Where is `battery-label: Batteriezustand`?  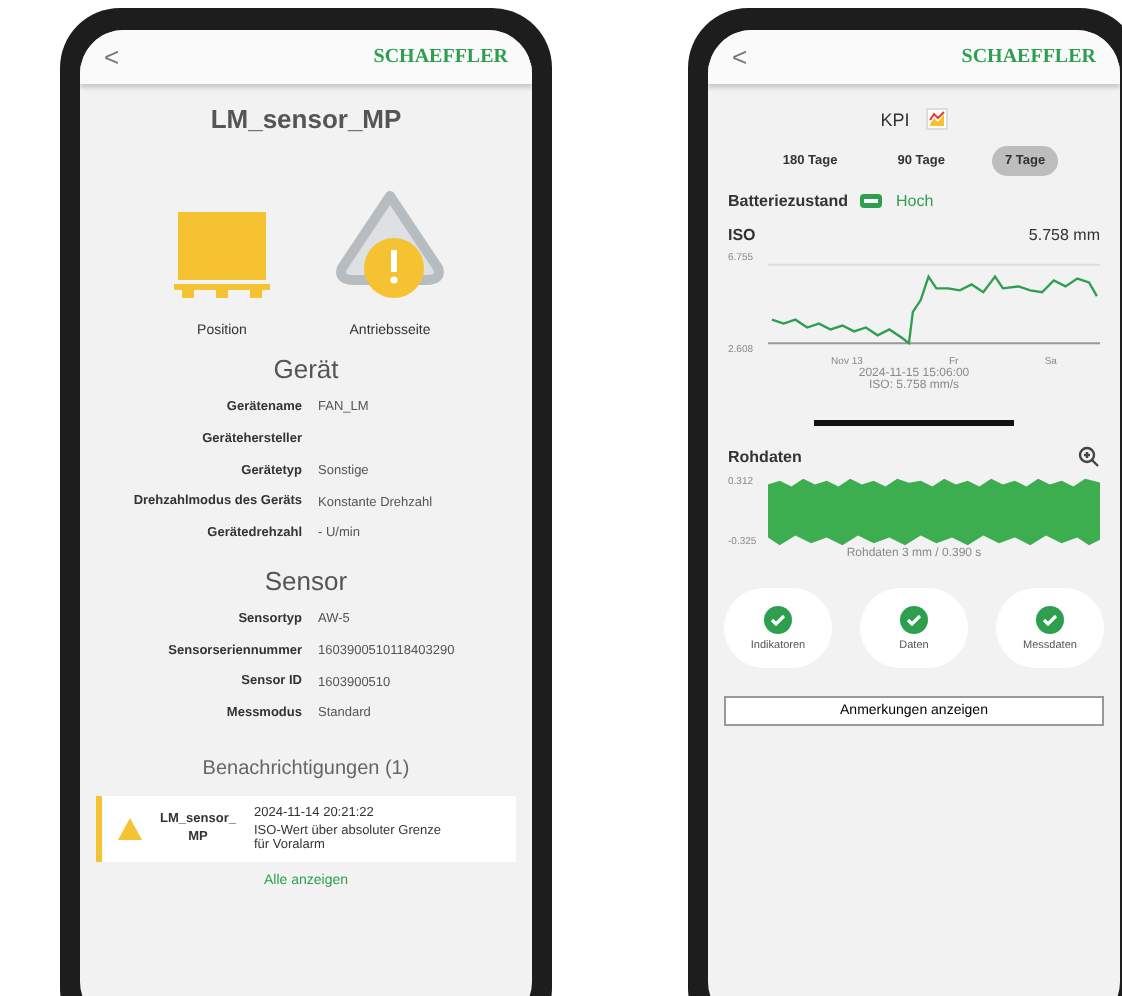
battery-label: Batteriezustand is located at coordinates (788, 201).